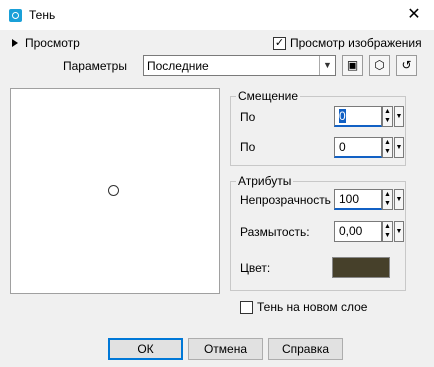 This screenshot has width=434, height=367. I want to click on save-icon: ▣, so click(352, 65).